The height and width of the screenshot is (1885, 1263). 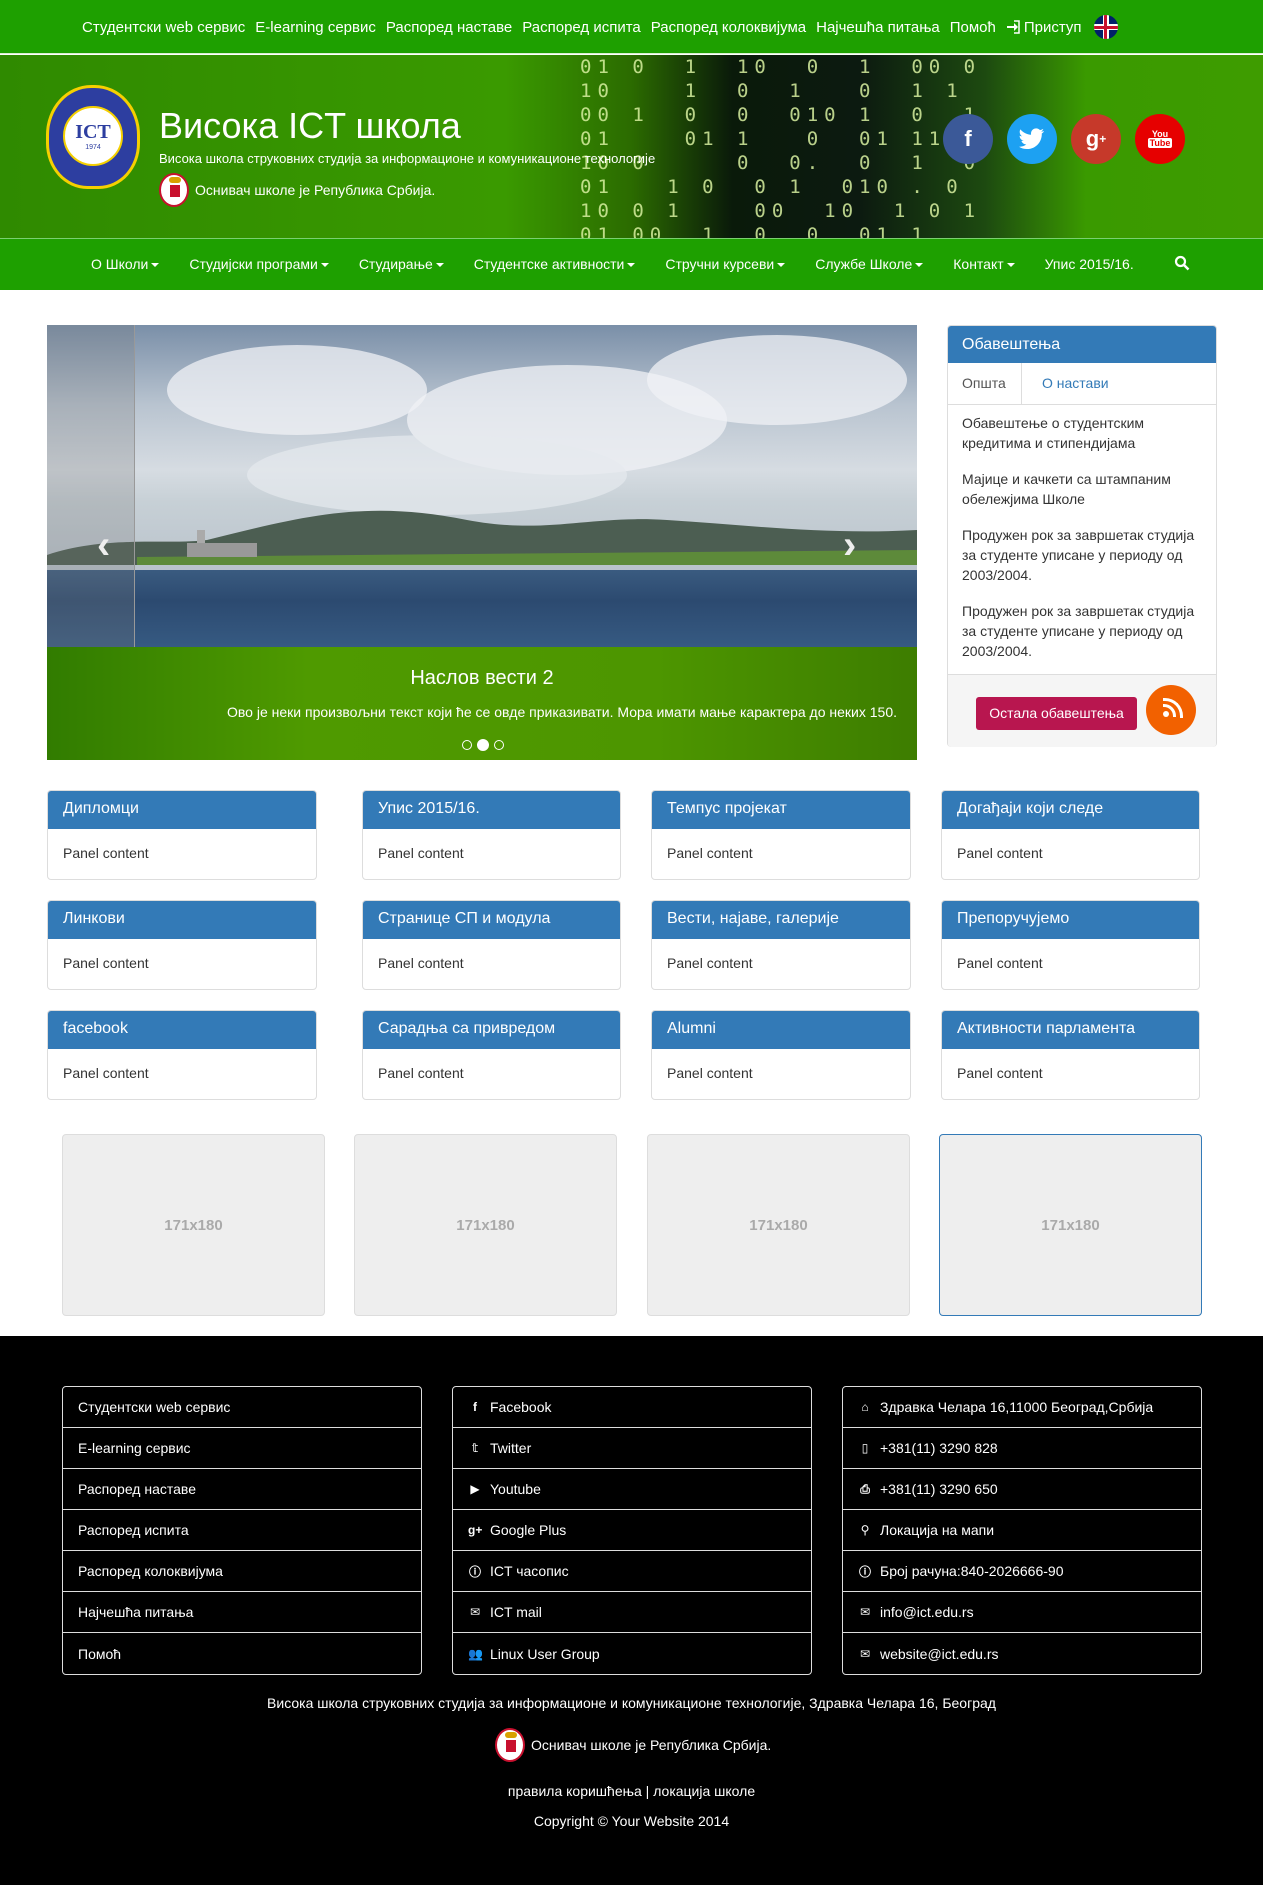 I want to click on top-link-help: Помоћ, so click(x=973, y=27).